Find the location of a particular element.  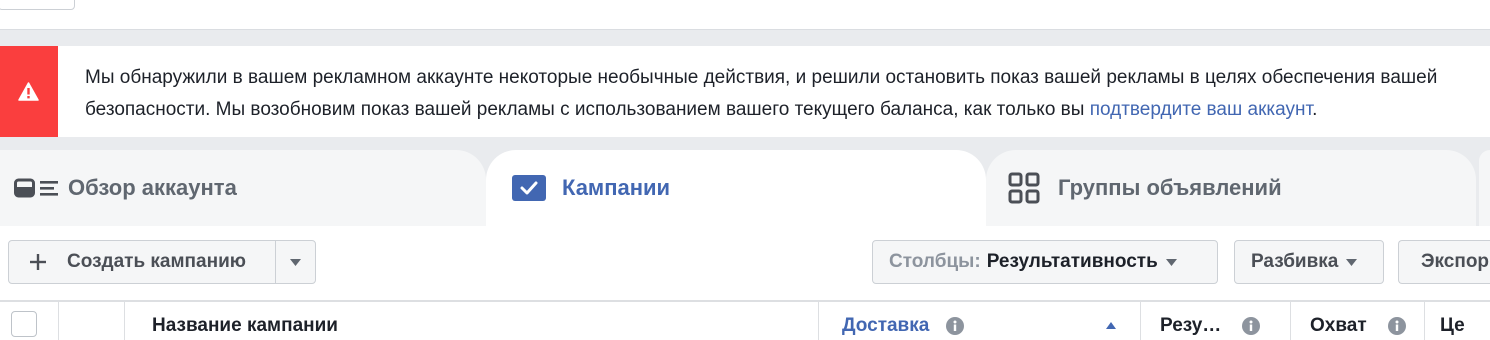

warning-icon is located at coordinates (28, 91).